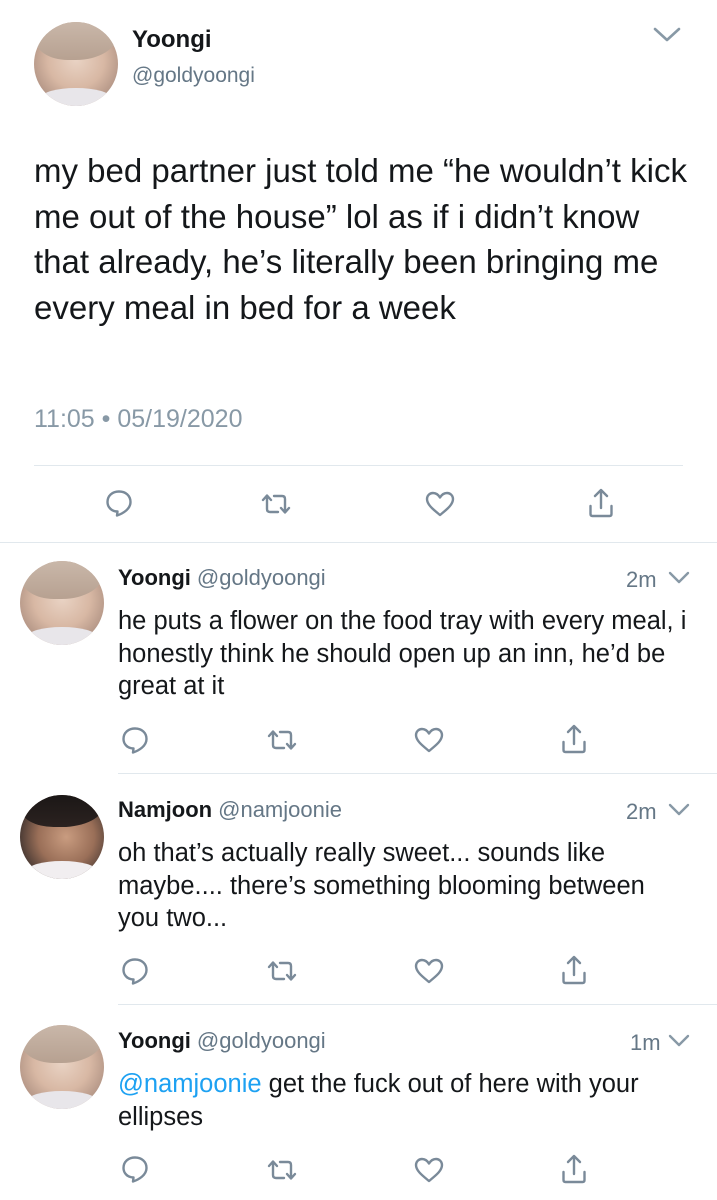 The image size is (717, 1200). Describe the element at coordinates (138, 419) in the screenshot. I see `tweet-timestamp: 11:05 • 05/19/2020` at that location.